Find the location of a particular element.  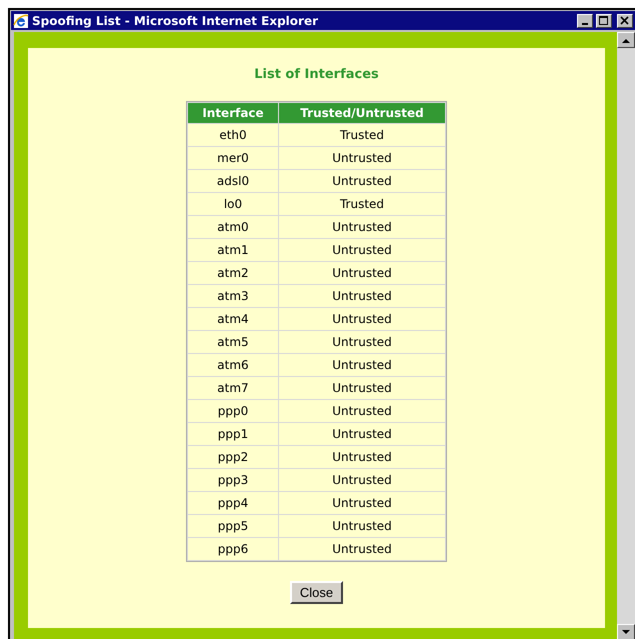

table-cell: mer0 is located at coordinates (233, 158).